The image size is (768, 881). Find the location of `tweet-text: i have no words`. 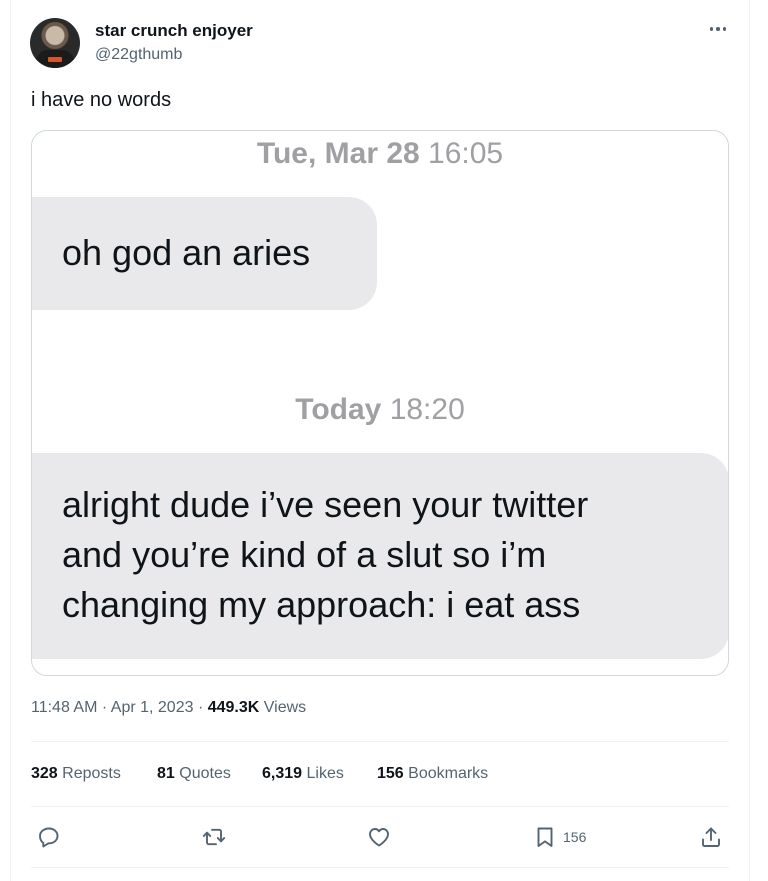

tweet-text: i have no words is located at coordinates (101, 100).